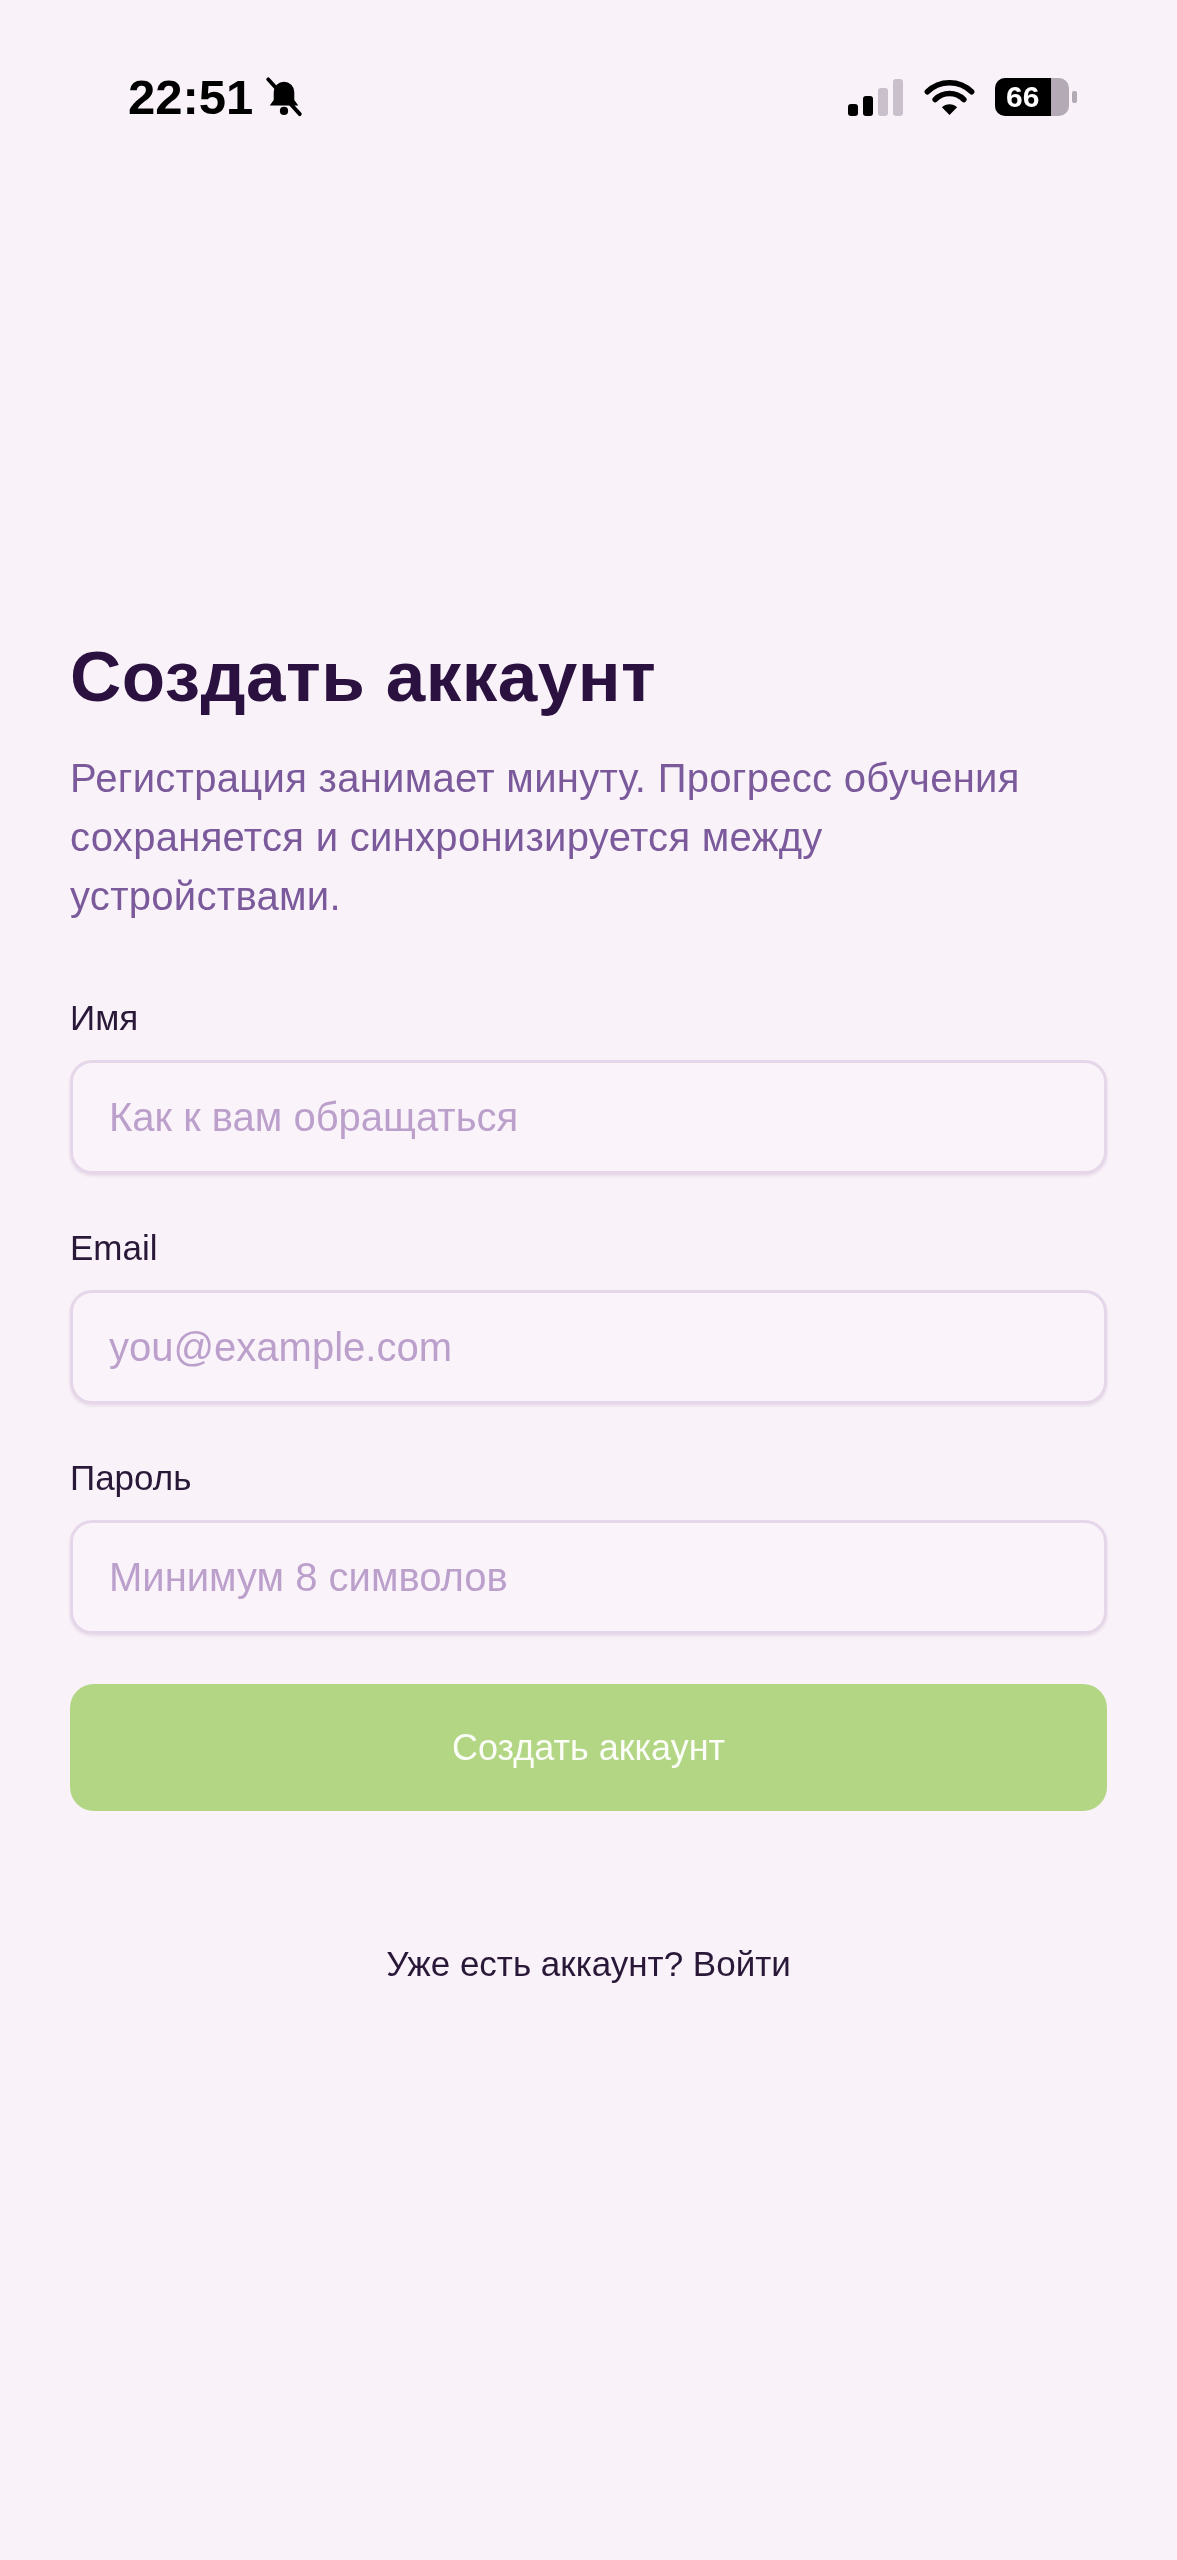 The height and width of the screenshot is (2560, 1177). Describe the element at coordinates (191, 97) in the screenshot. I see `status-time: 22:51` at that location.